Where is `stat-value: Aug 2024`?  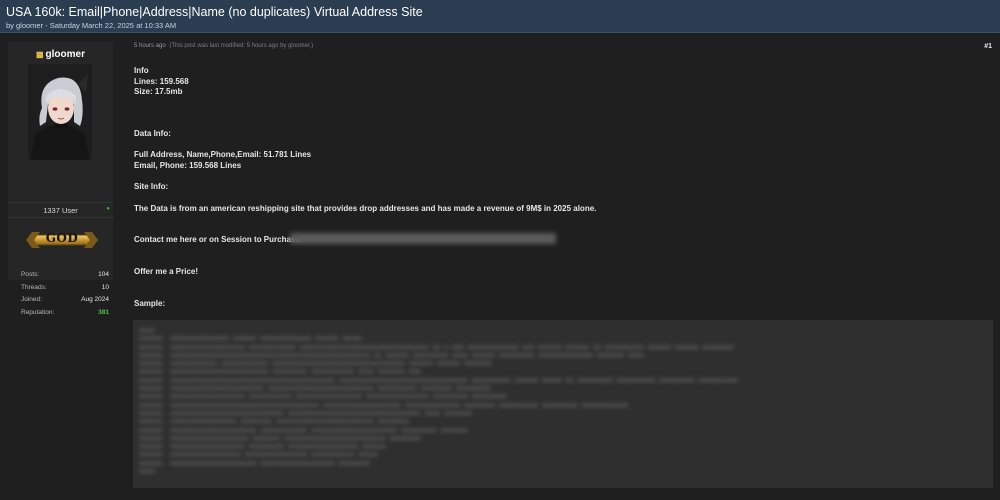
stat-value: Aug 2024 is located at coordinates (95, 299).